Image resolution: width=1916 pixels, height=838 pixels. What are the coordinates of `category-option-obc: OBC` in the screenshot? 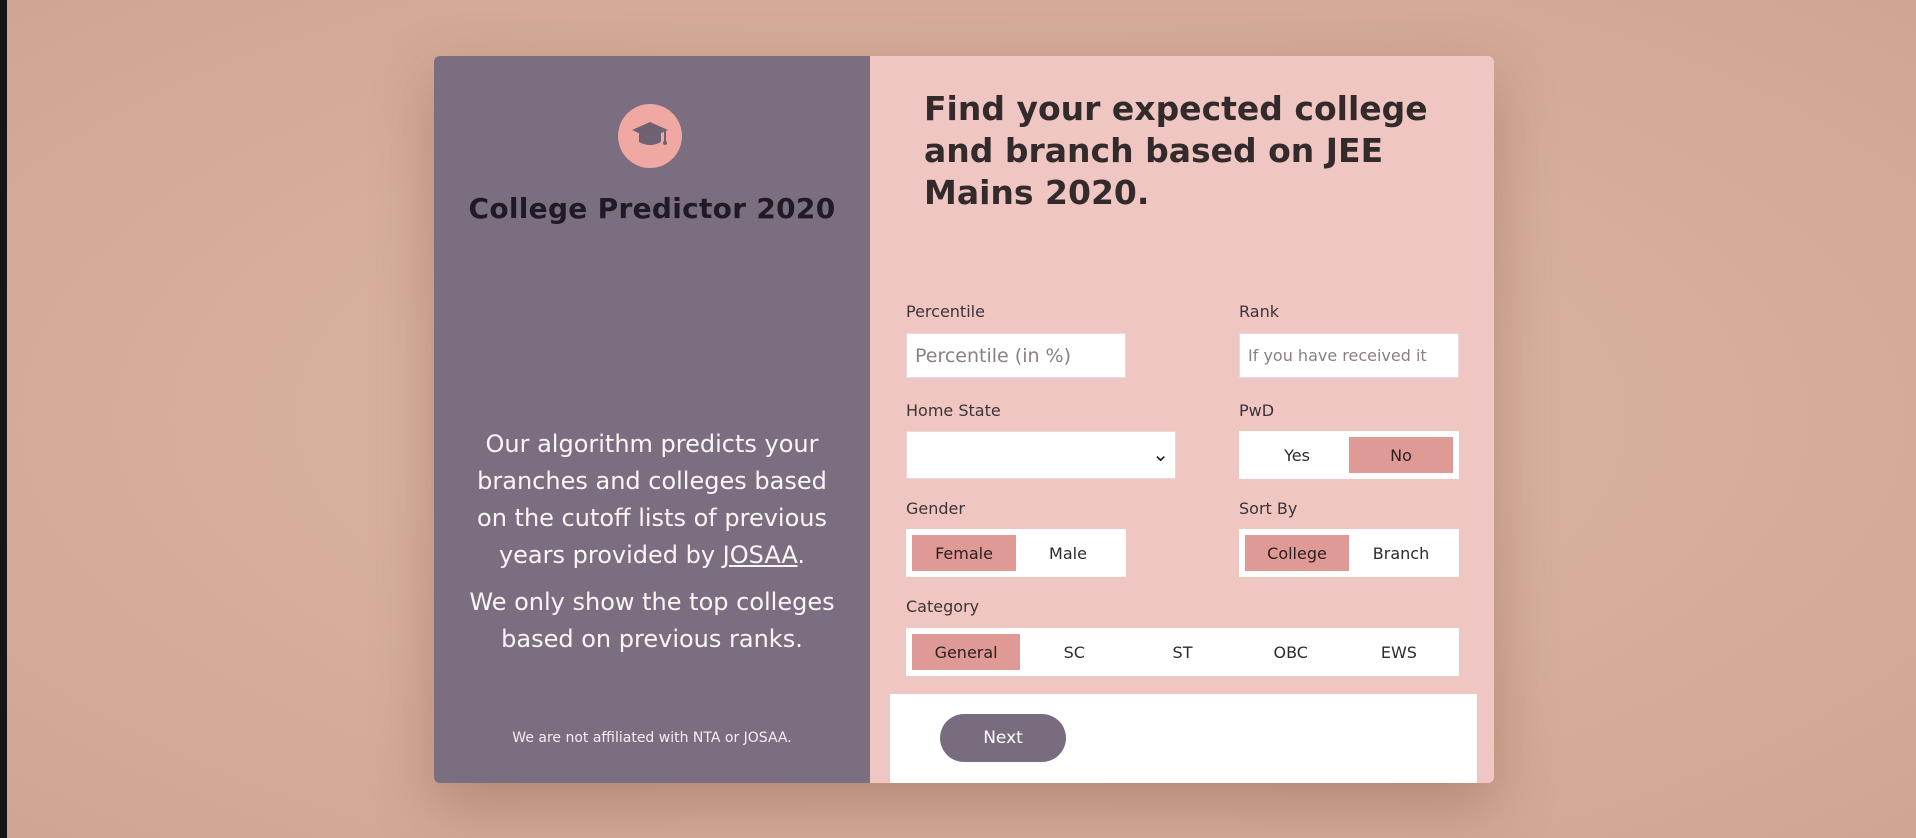 It's located at (1291, 652).